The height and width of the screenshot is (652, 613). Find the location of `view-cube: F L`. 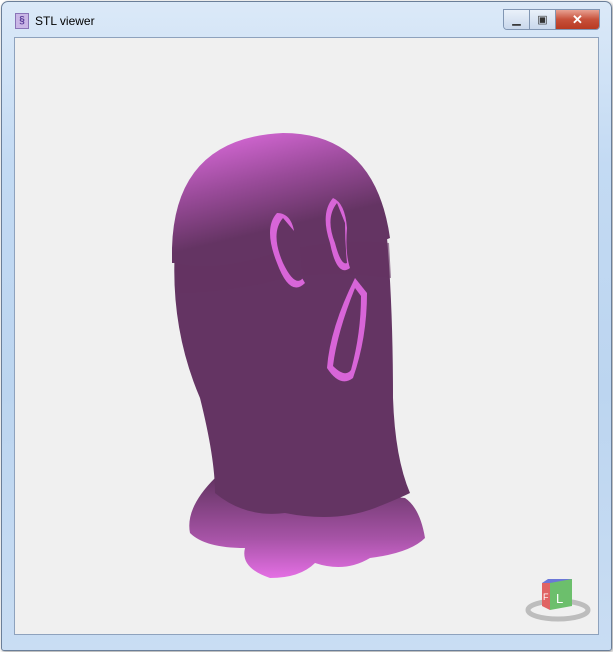

view-cube: F L is located at coordinates (558, 600).